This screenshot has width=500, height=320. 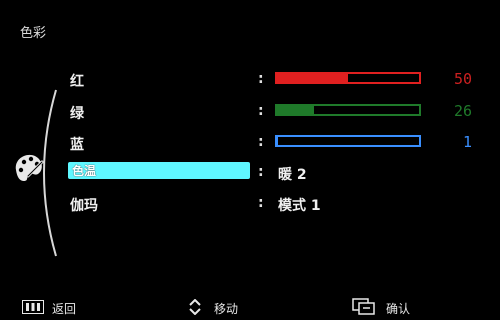 What do you see at coordinates (77, 113) in the screenshot?
I see `menu-item-green-label: 绿` at bounding box center [77, 113].